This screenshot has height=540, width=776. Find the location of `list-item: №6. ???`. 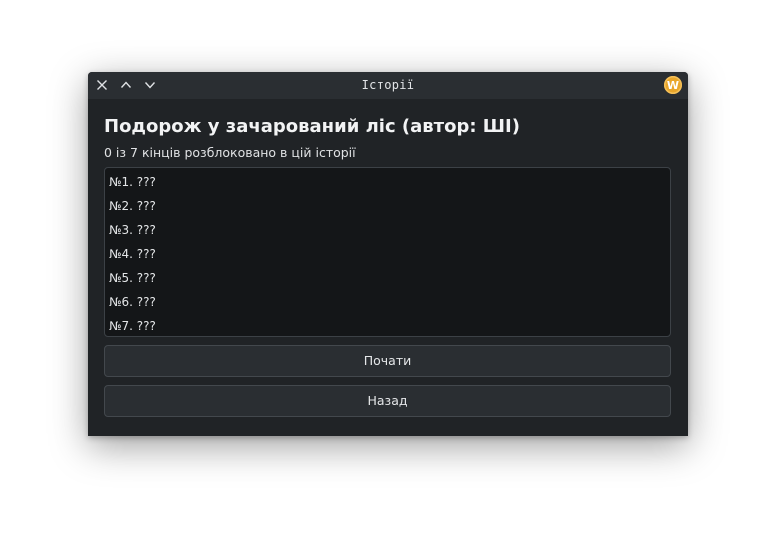

list-item: №6. ??? is located at coordinates (387, 302).